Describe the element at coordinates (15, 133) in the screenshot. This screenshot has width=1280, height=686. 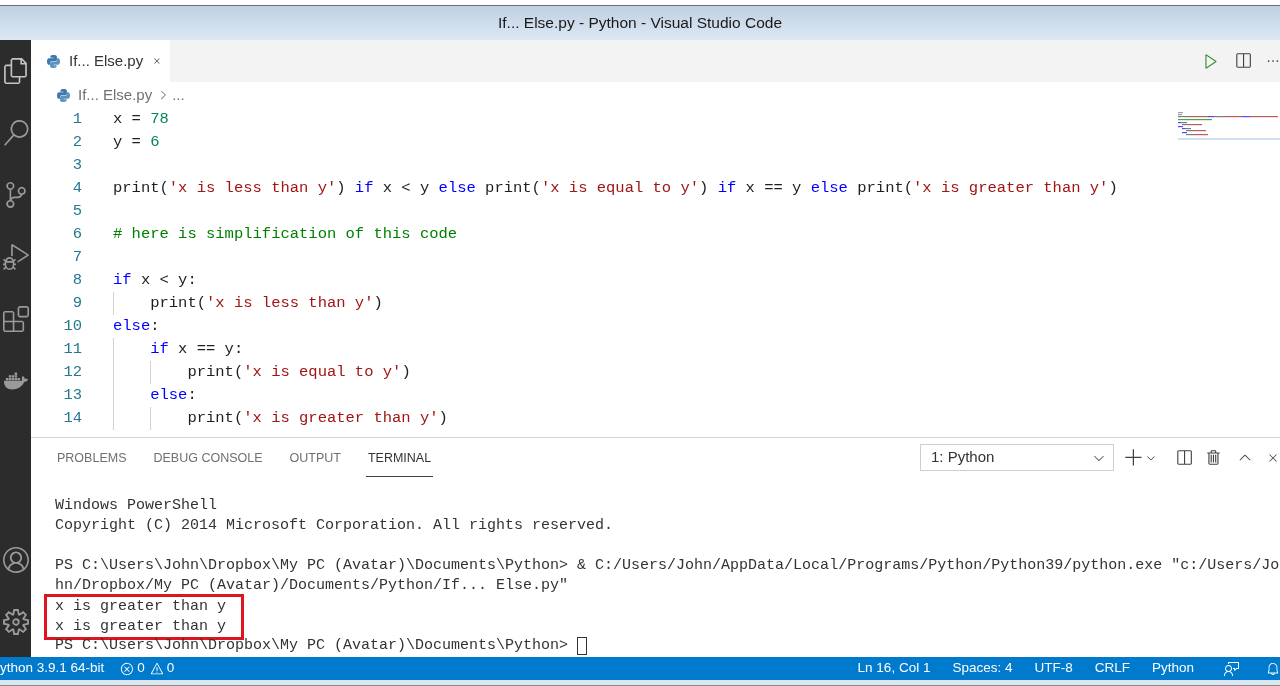
I see `search-icon` at that location.